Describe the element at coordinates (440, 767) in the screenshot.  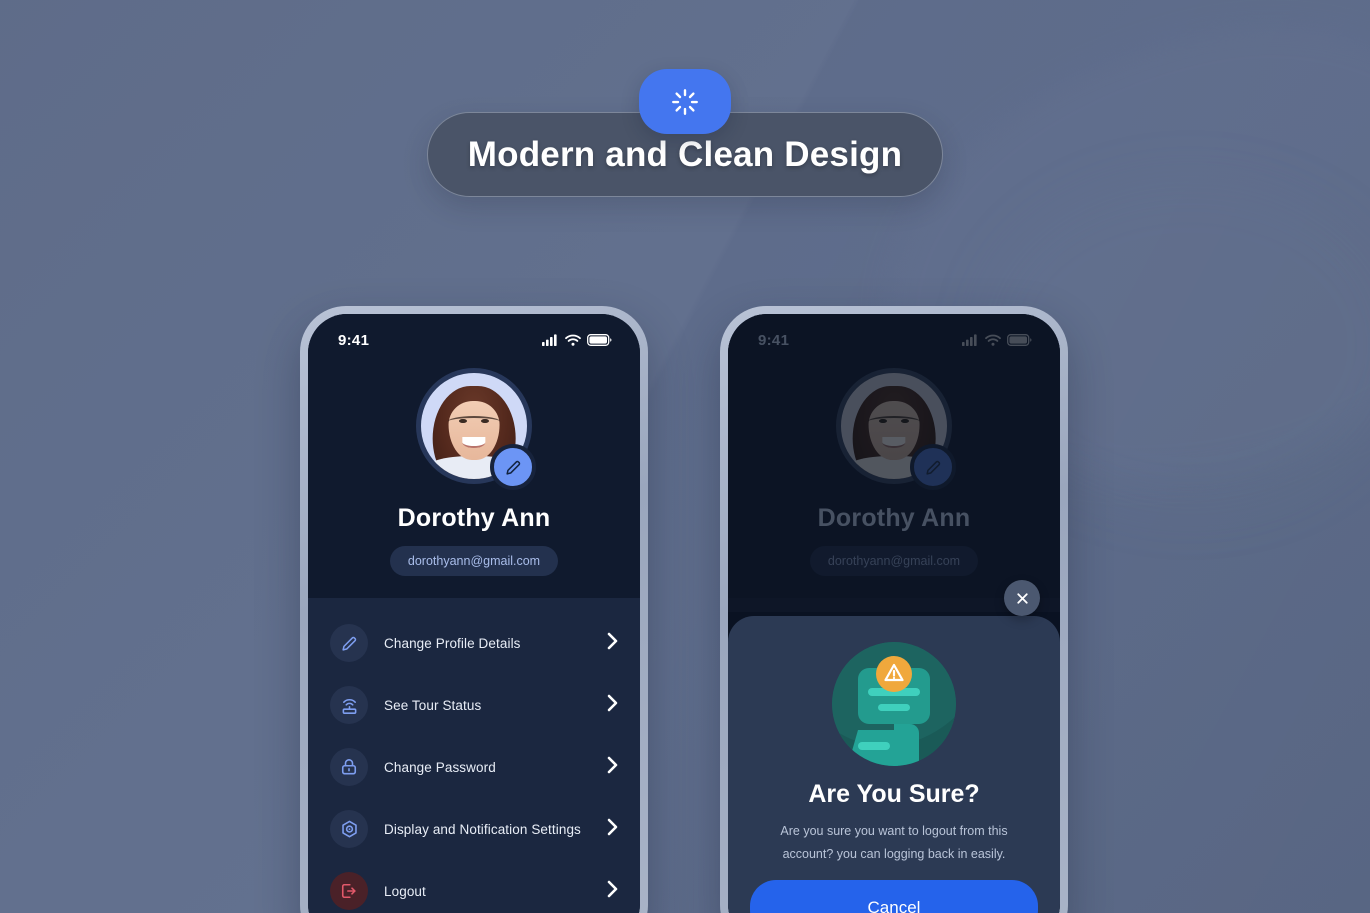
I see `menu-item-label: Change Password` at that location.